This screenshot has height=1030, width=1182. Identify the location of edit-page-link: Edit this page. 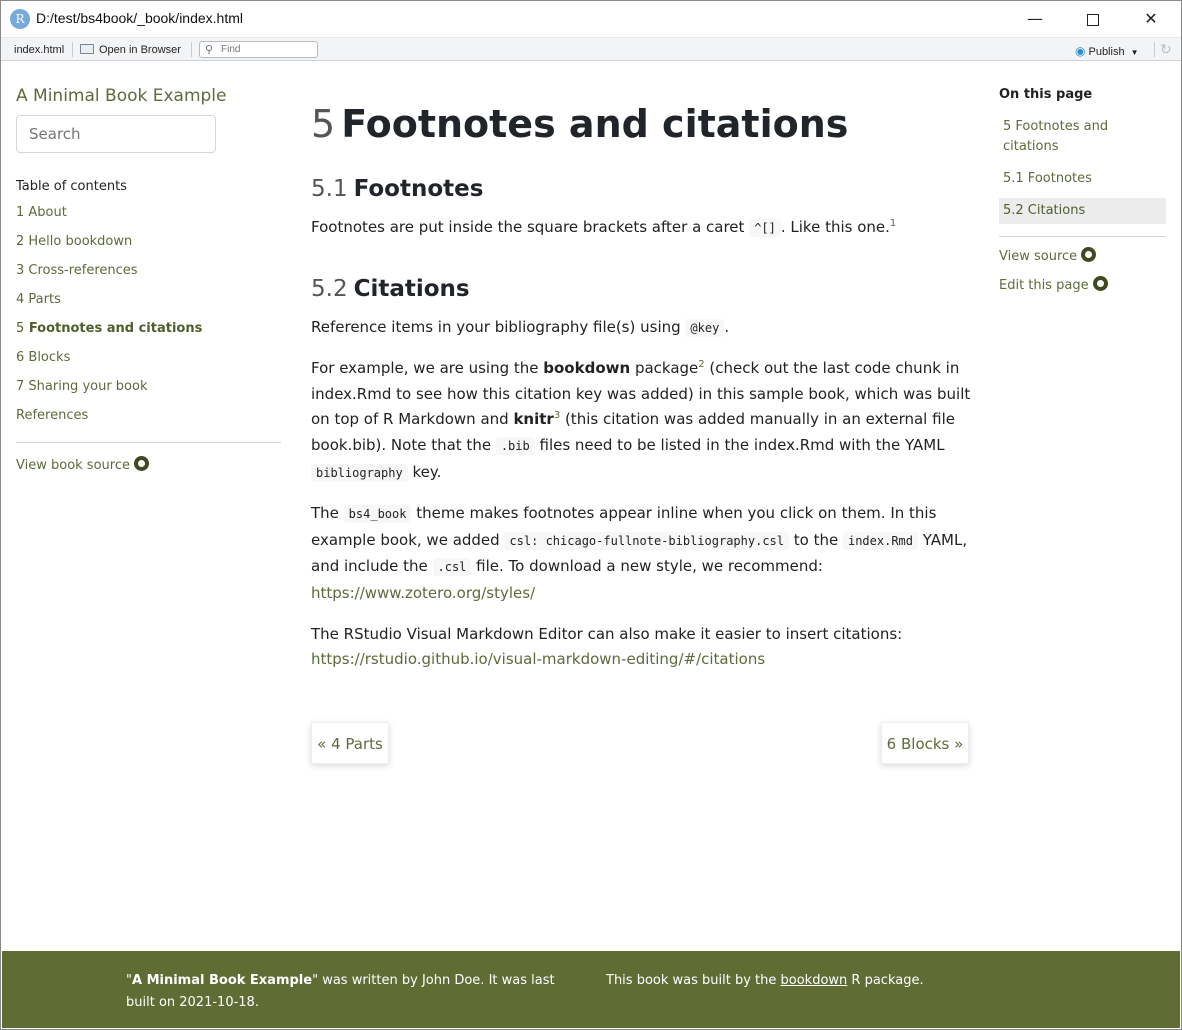
(1053, 284).